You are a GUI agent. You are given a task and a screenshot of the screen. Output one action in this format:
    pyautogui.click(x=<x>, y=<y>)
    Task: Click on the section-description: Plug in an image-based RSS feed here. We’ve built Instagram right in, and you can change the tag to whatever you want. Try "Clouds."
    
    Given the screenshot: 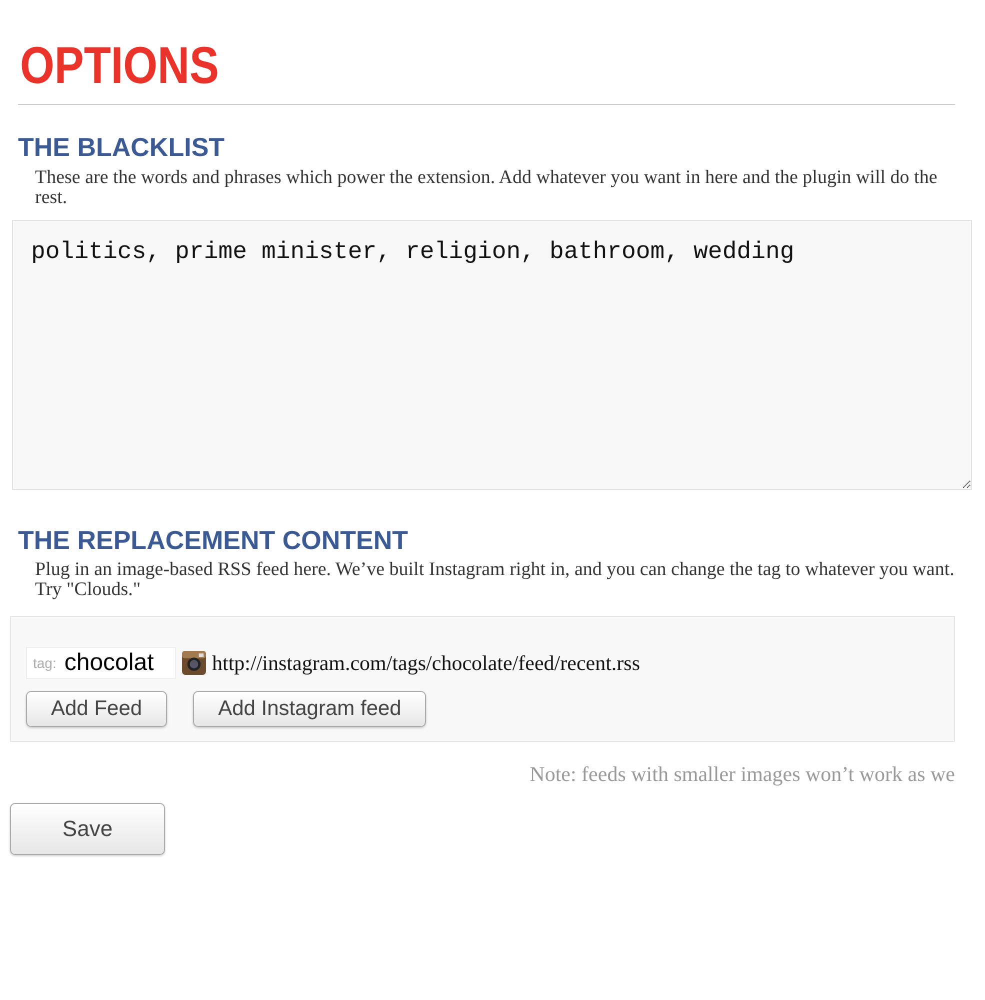 What is the action you would take?
    pyautogui.click(x=495, y=580)
    